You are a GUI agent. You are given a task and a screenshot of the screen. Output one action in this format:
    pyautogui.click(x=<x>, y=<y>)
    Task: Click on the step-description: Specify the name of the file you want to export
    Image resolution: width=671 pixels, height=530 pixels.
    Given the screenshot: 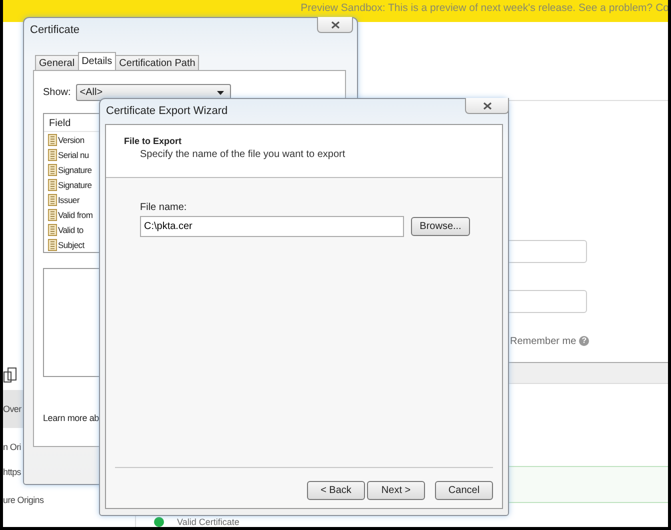 What is the action you would take?
    pyautogui.click(x=243, y=154)
    